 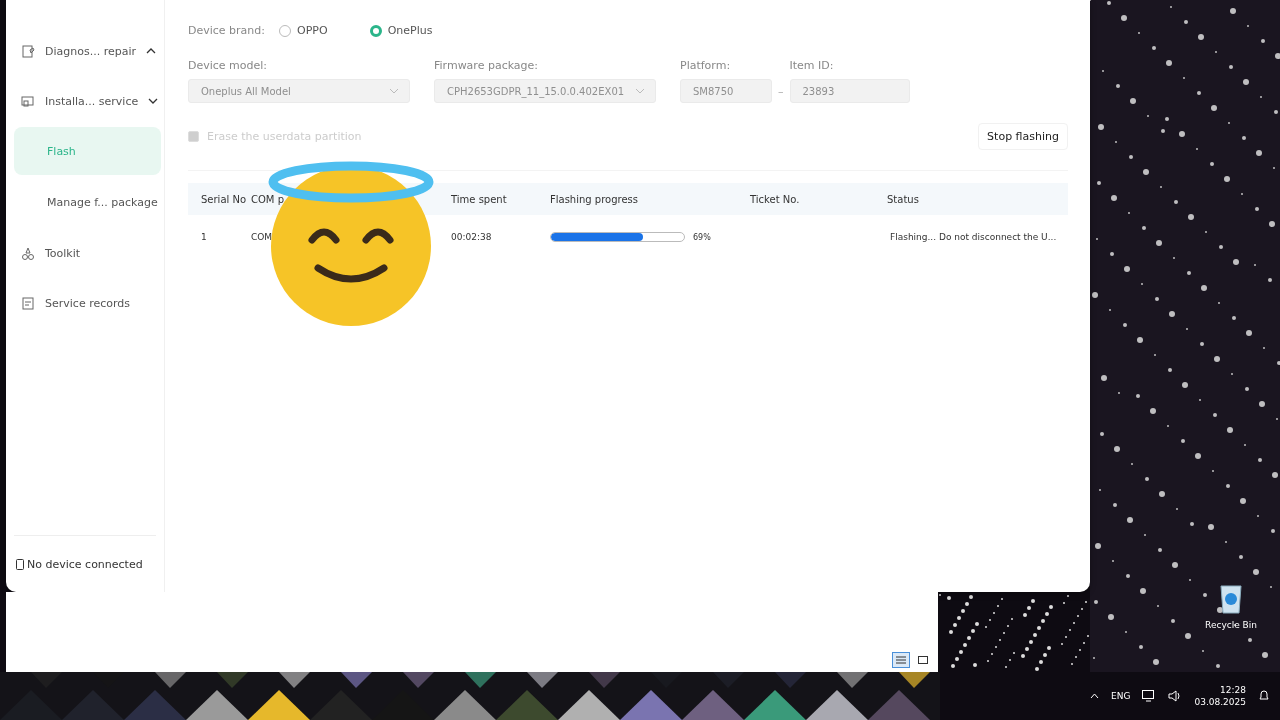 I want to click on phone-icon, so click(x=20, y=564).